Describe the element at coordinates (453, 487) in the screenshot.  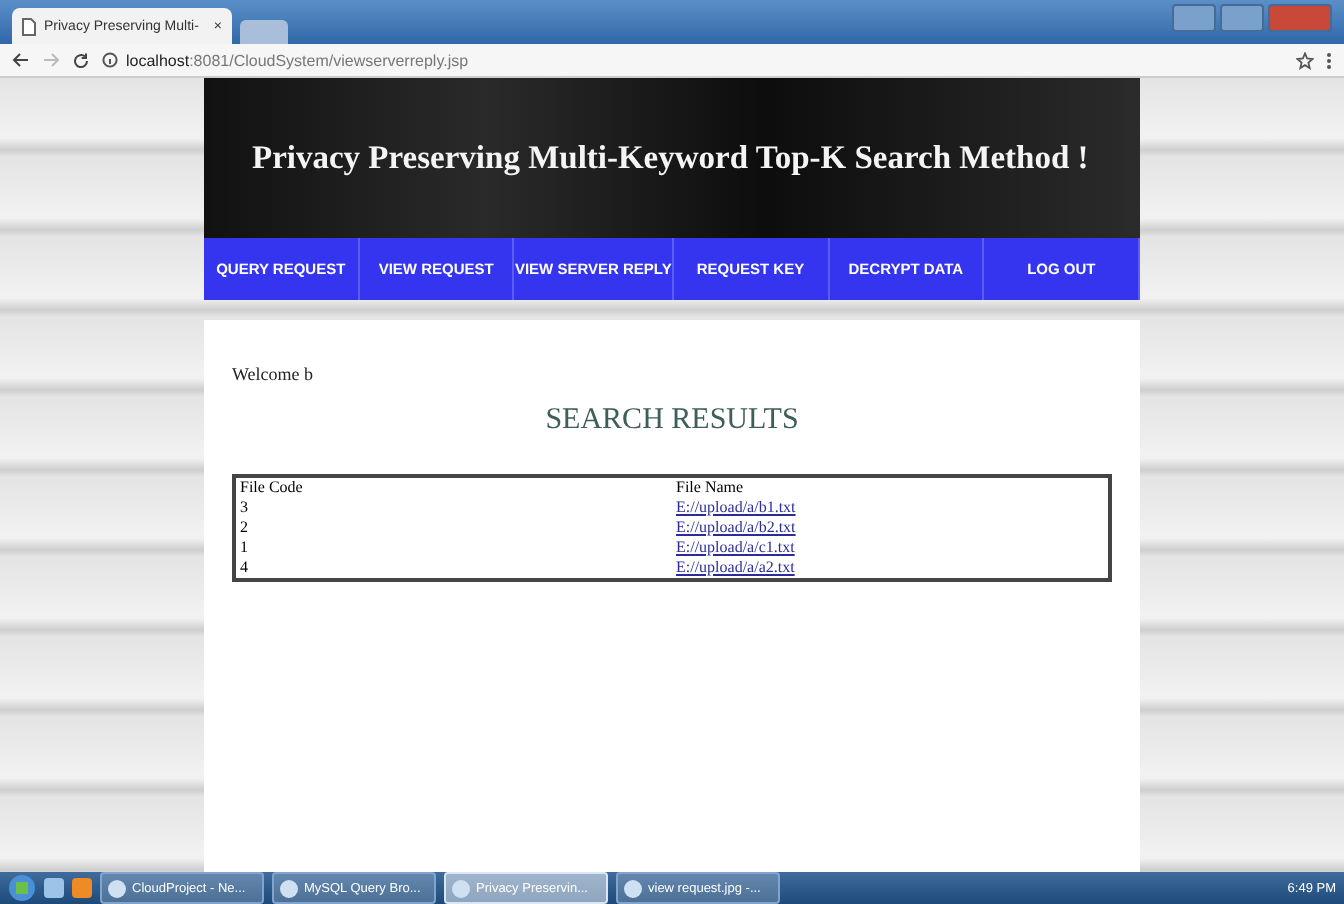
I see `column-header: File Code` at that location.